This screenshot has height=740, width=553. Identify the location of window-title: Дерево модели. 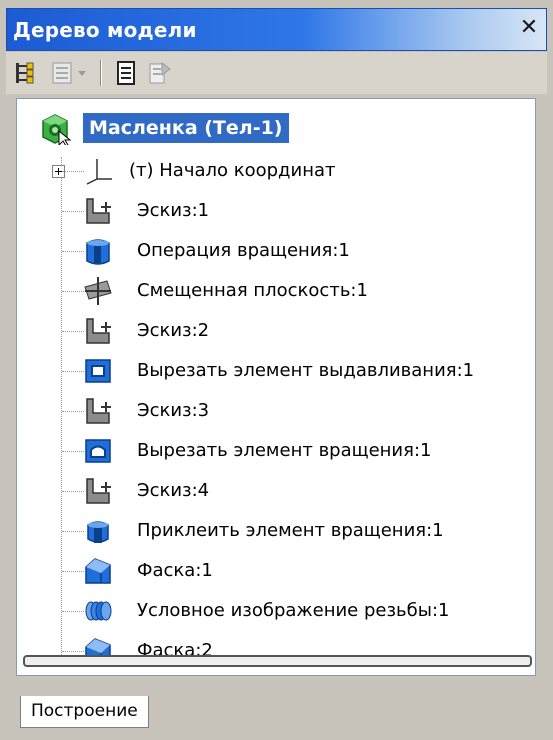
(105, 30).